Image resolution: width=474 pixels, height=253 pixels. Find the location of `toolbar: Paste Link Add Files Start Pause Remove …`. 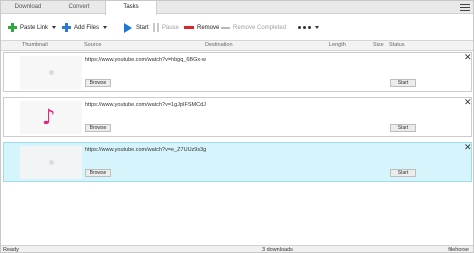

toolbar: Paste Link Add Files Start Pause Remove … is located at coordinates (237, 27).